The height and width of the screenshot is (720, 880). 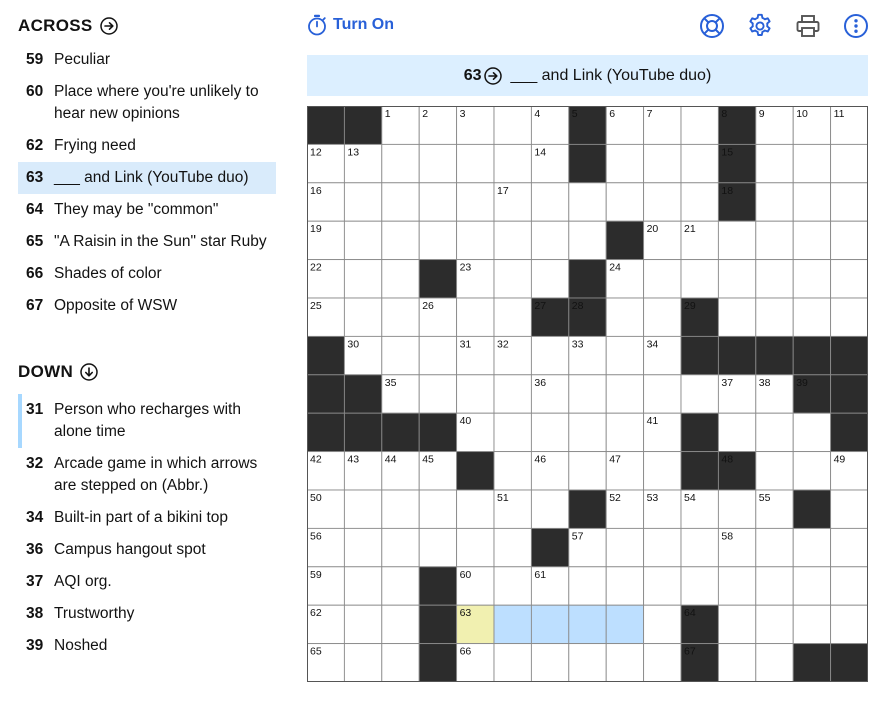 I want to click on across-clue-65: 65 "A Raisin in the Sun" star Ruby, so click(x=147, y=242).